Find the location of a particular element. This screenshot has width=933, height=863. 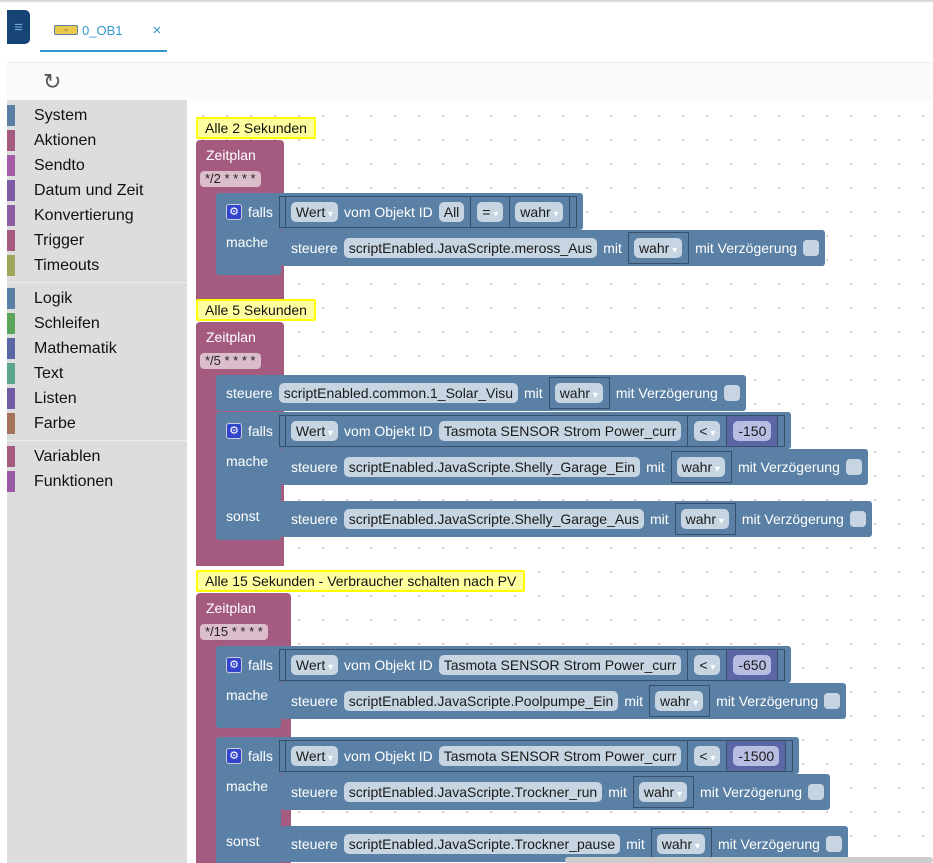

sidebar-item-system: System is located at coordinates (97, 115).